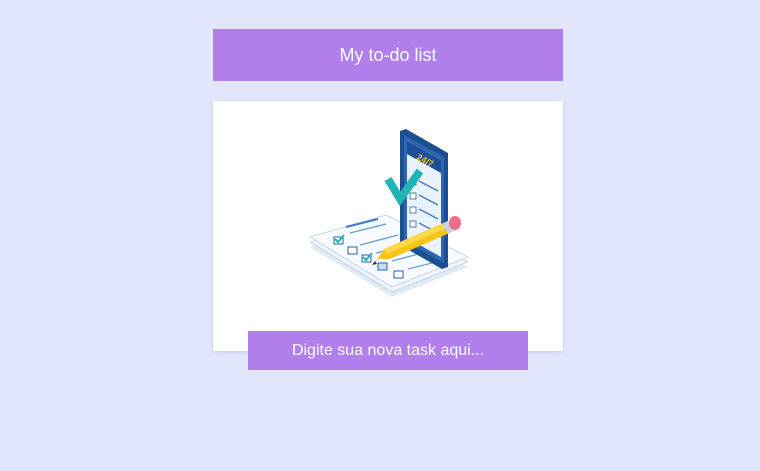 The height and width of the screenshot is (471, 760). Describe the element at coordinates (388, 350) in the screenshot. I see `new-task-input` at that location.